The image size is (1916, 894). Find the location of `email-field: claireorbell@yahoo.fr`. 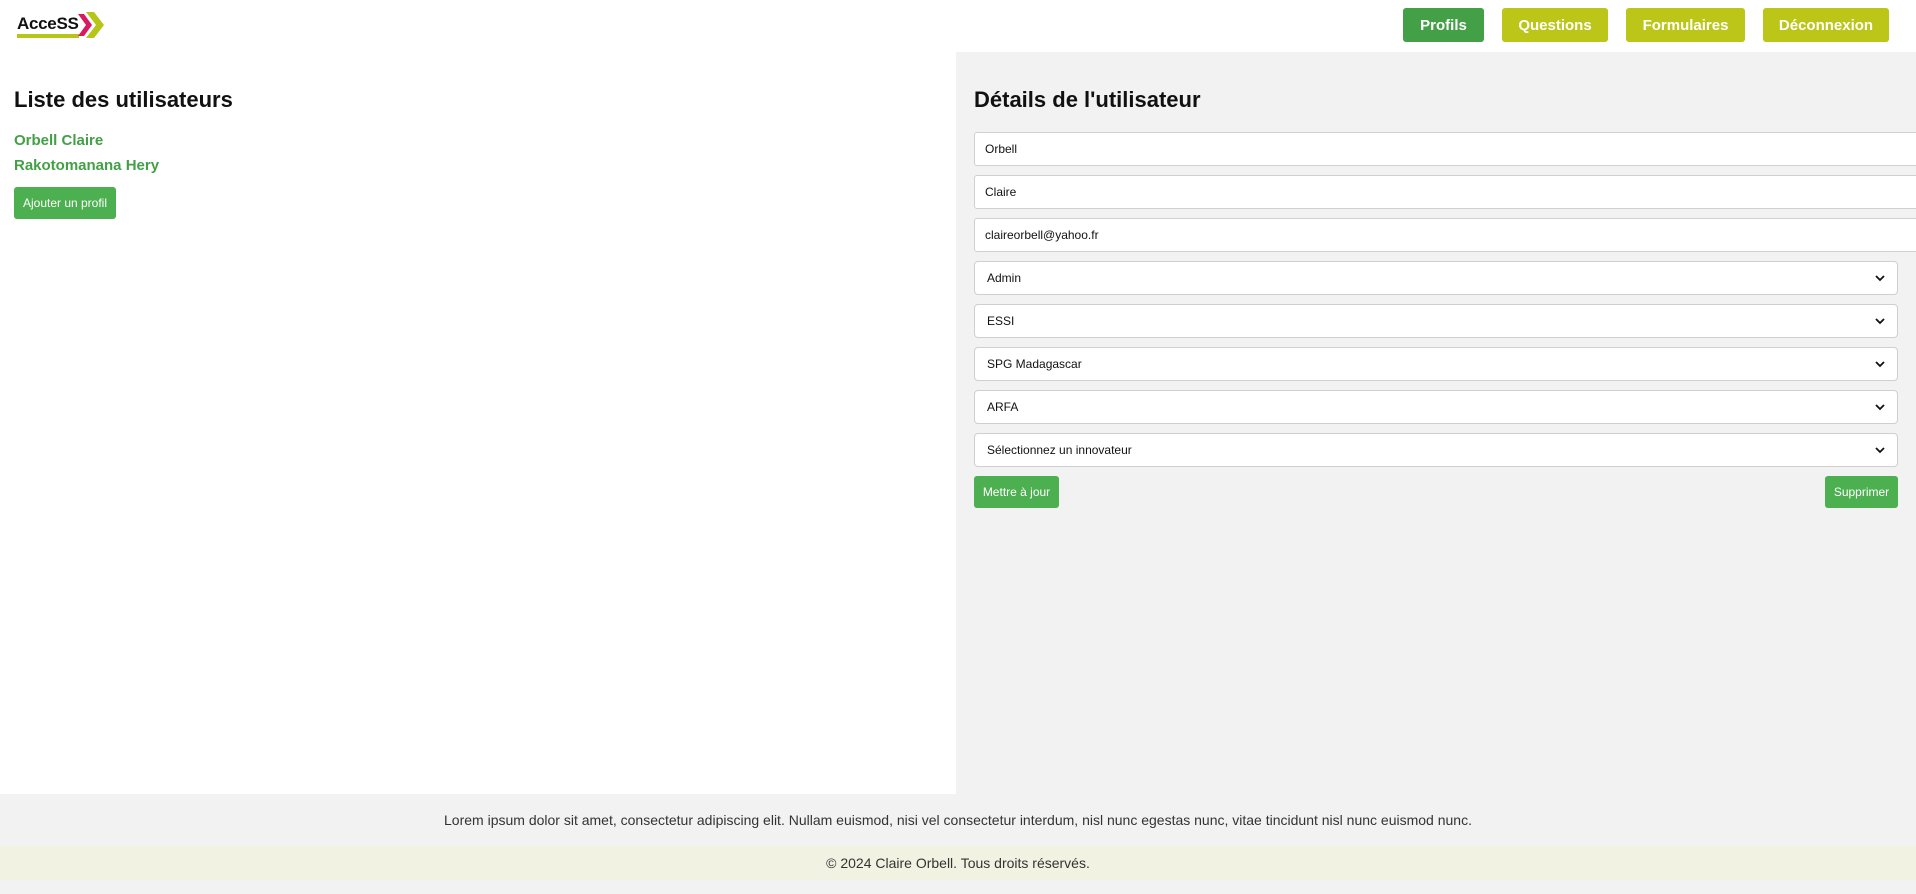

email-field: claireorbell@yahoo.fr is located at coordinates (1445, 235).